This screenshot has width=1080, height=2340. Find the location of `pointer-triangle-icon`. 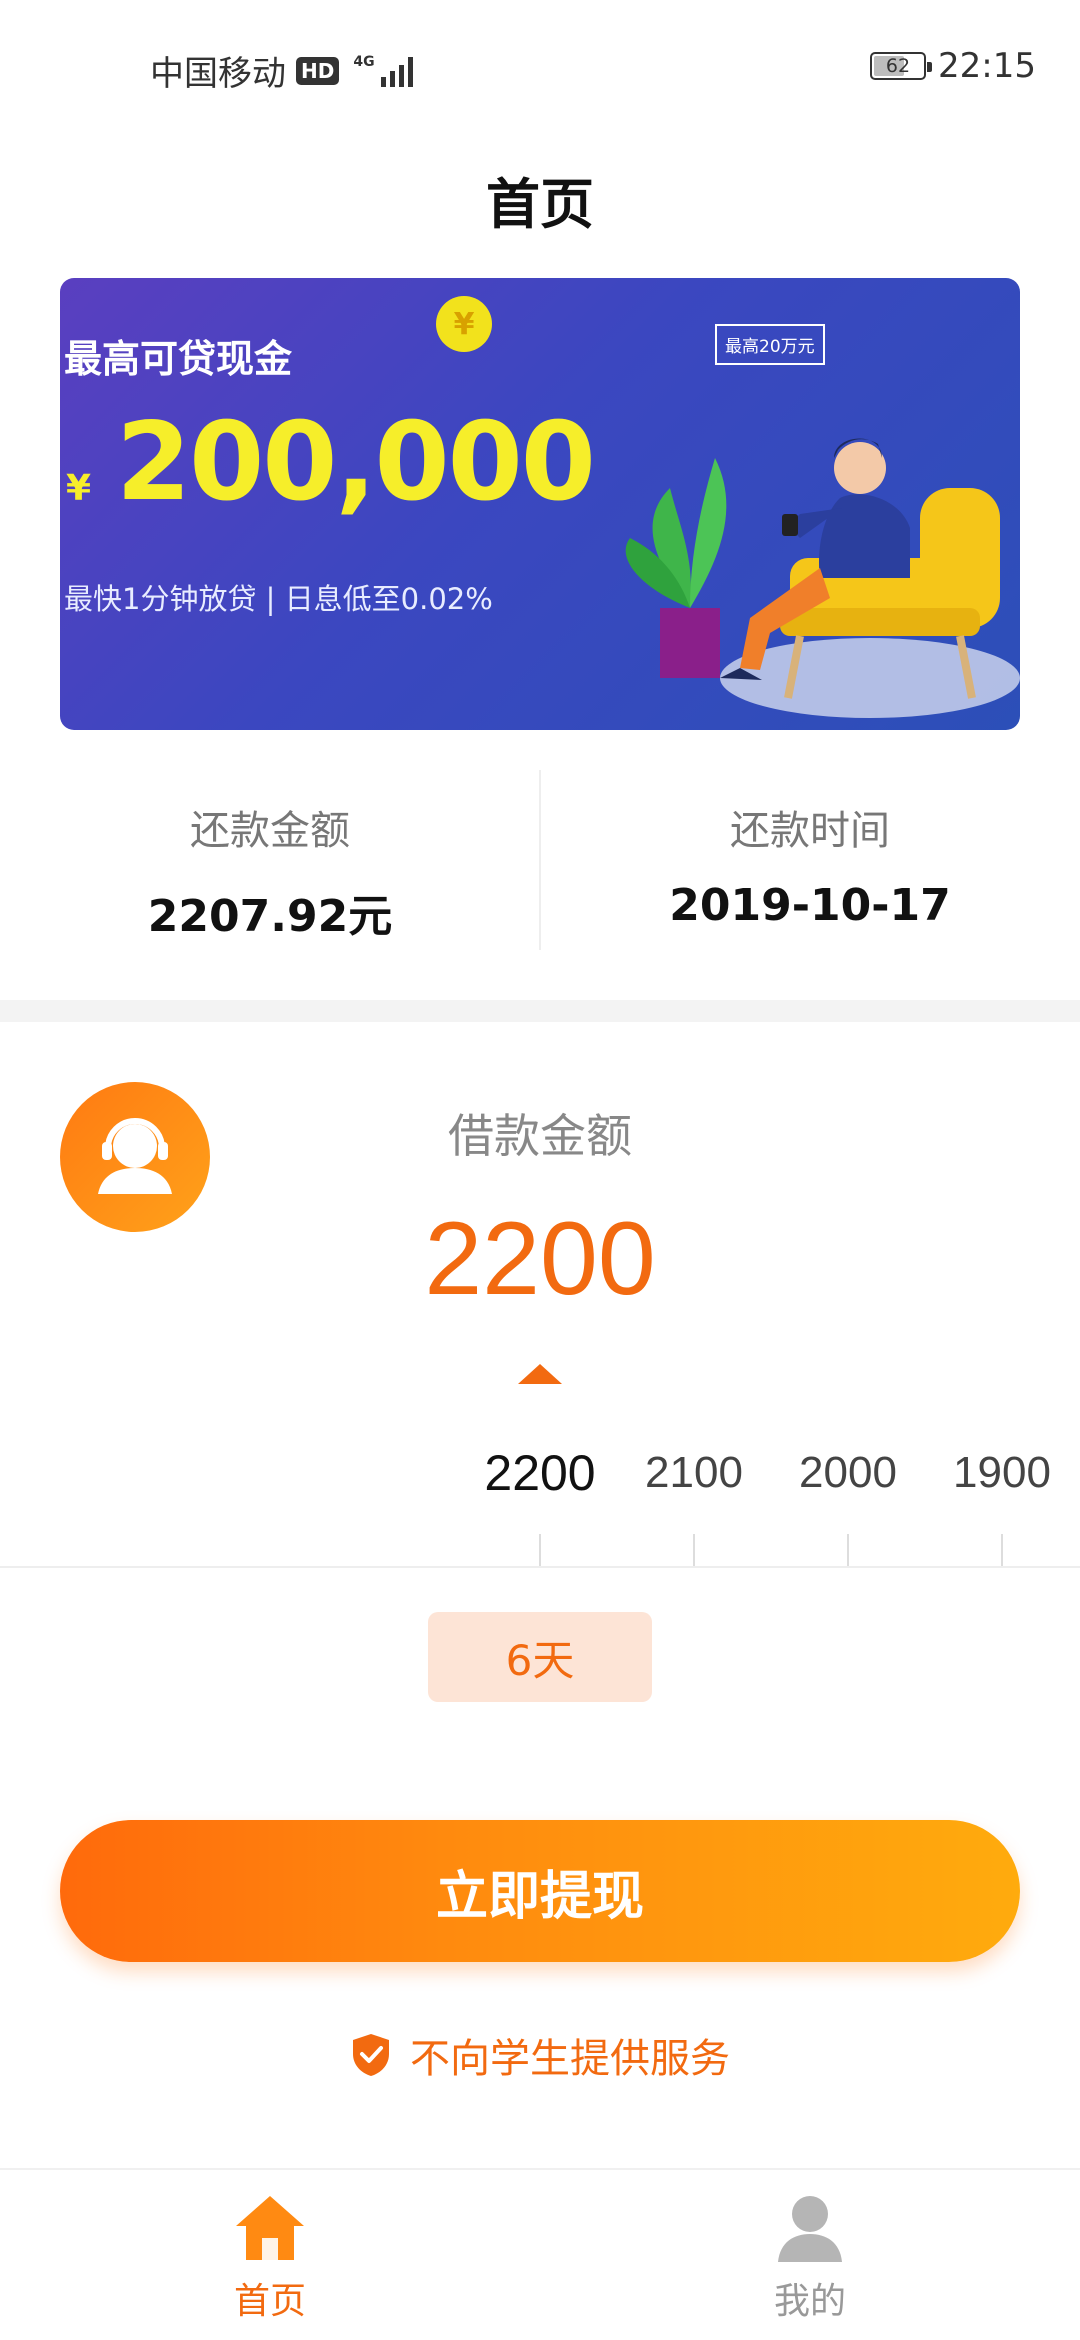

pointer-triangle-icon is located at coordinates (540, 1374).